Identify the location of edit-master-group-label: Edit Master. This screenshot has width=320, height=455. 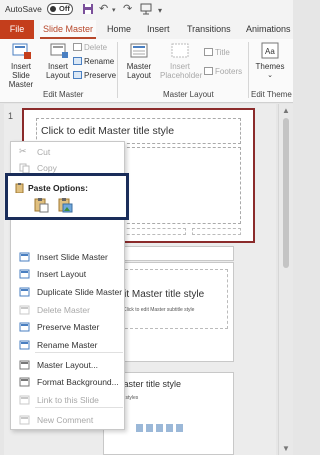
(63, 94).